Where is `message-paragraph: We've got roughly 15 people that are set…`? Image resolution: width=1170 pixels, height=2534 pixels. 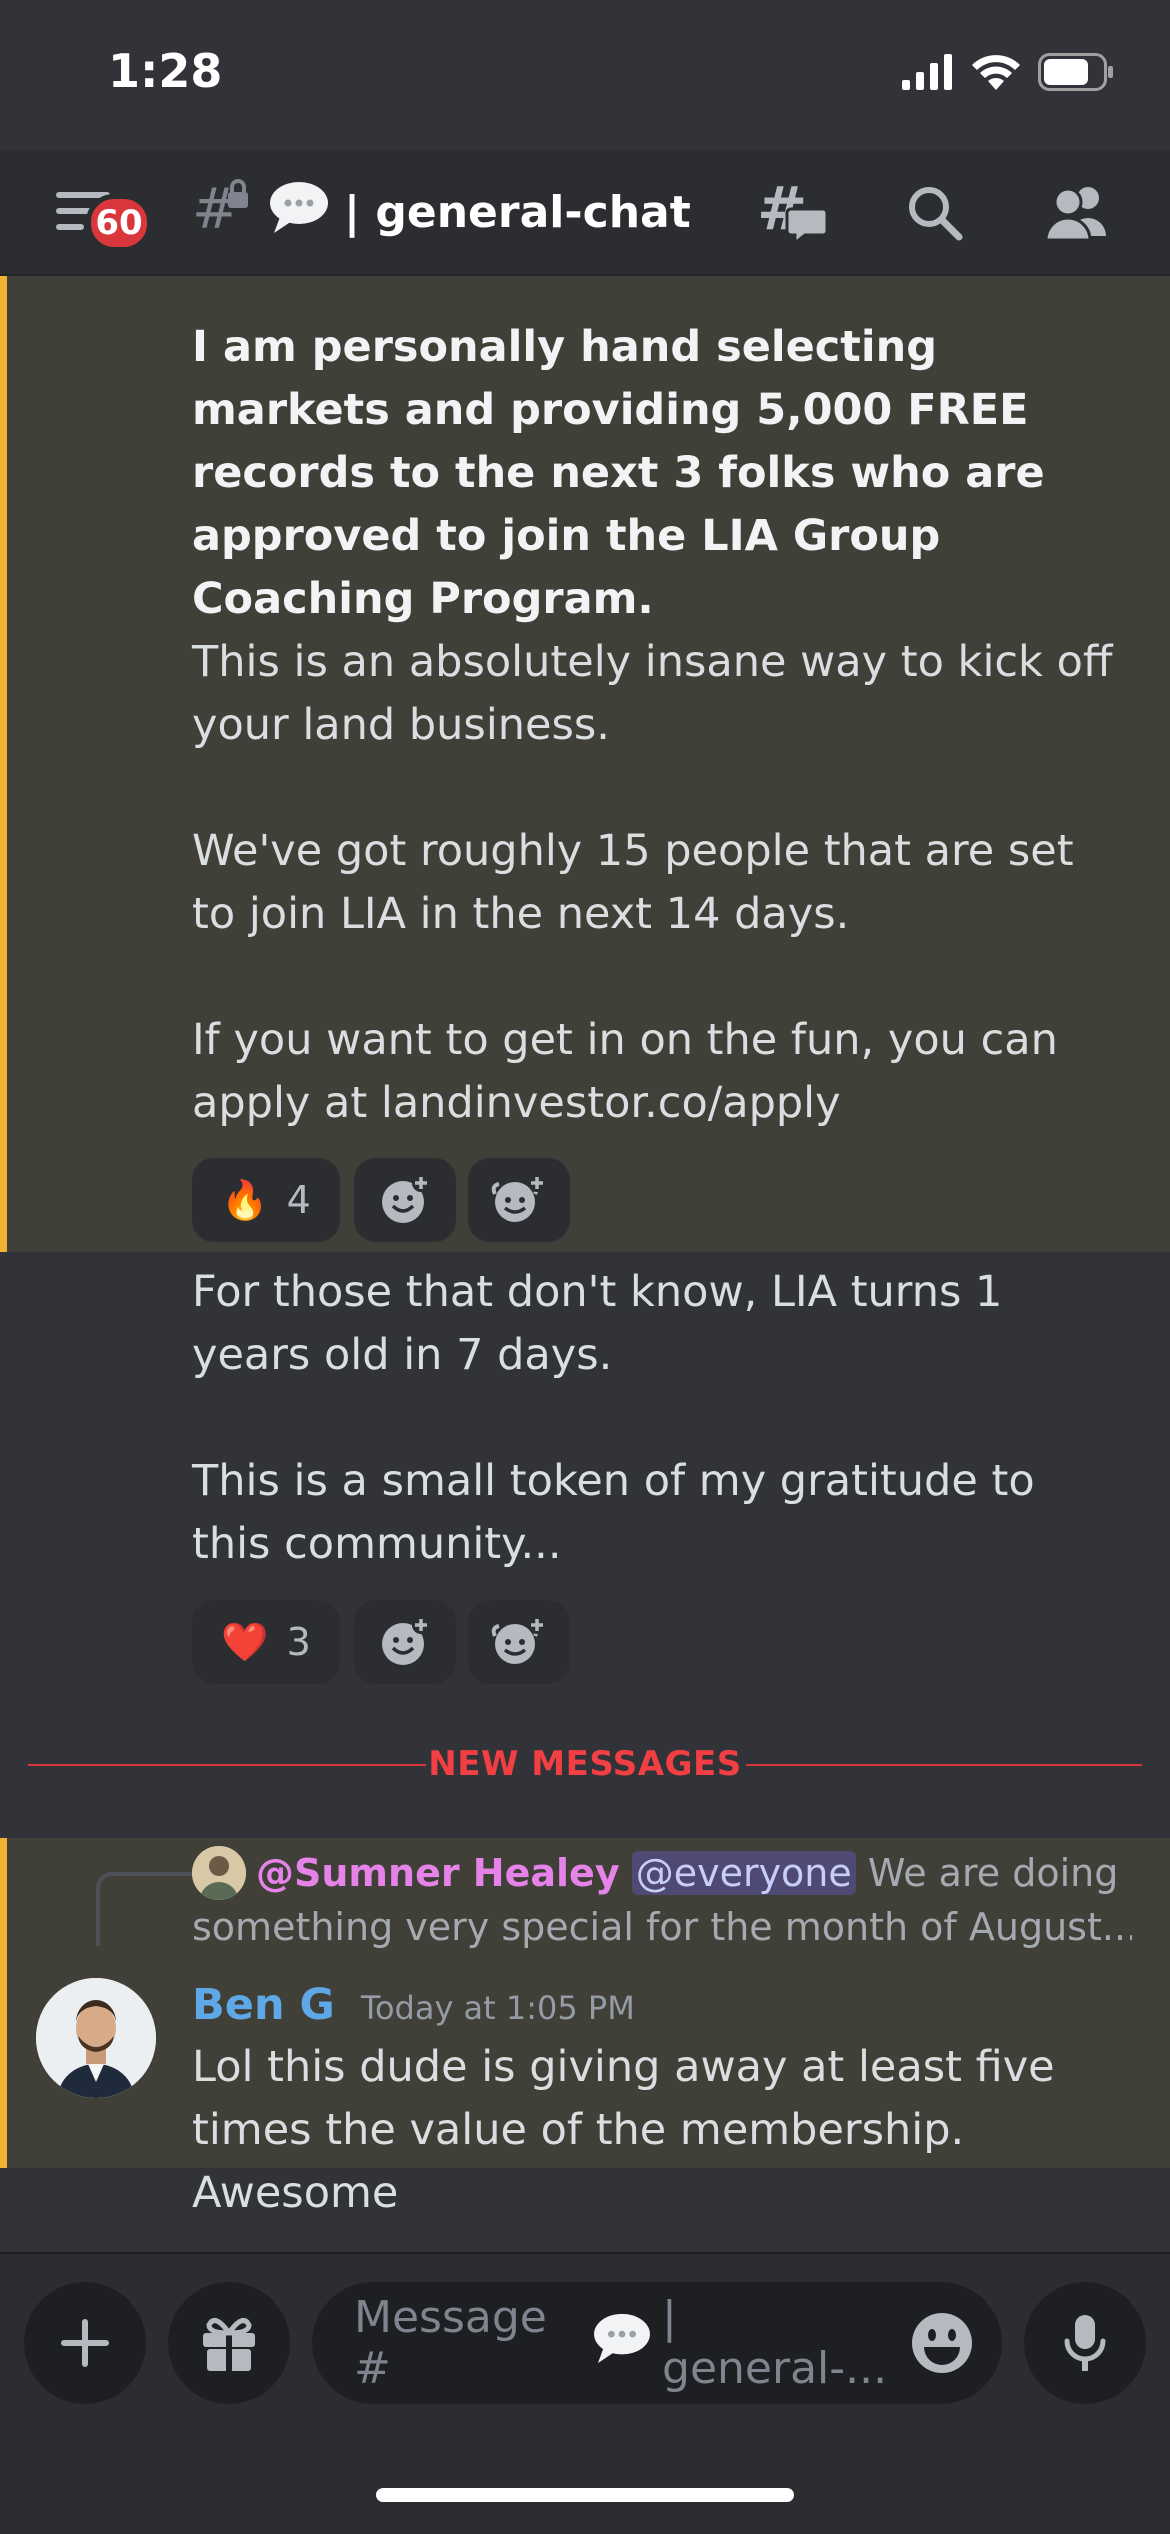 message-paragraph: We've got roughly 15 people that are set… is located at coordinates (633, 882).